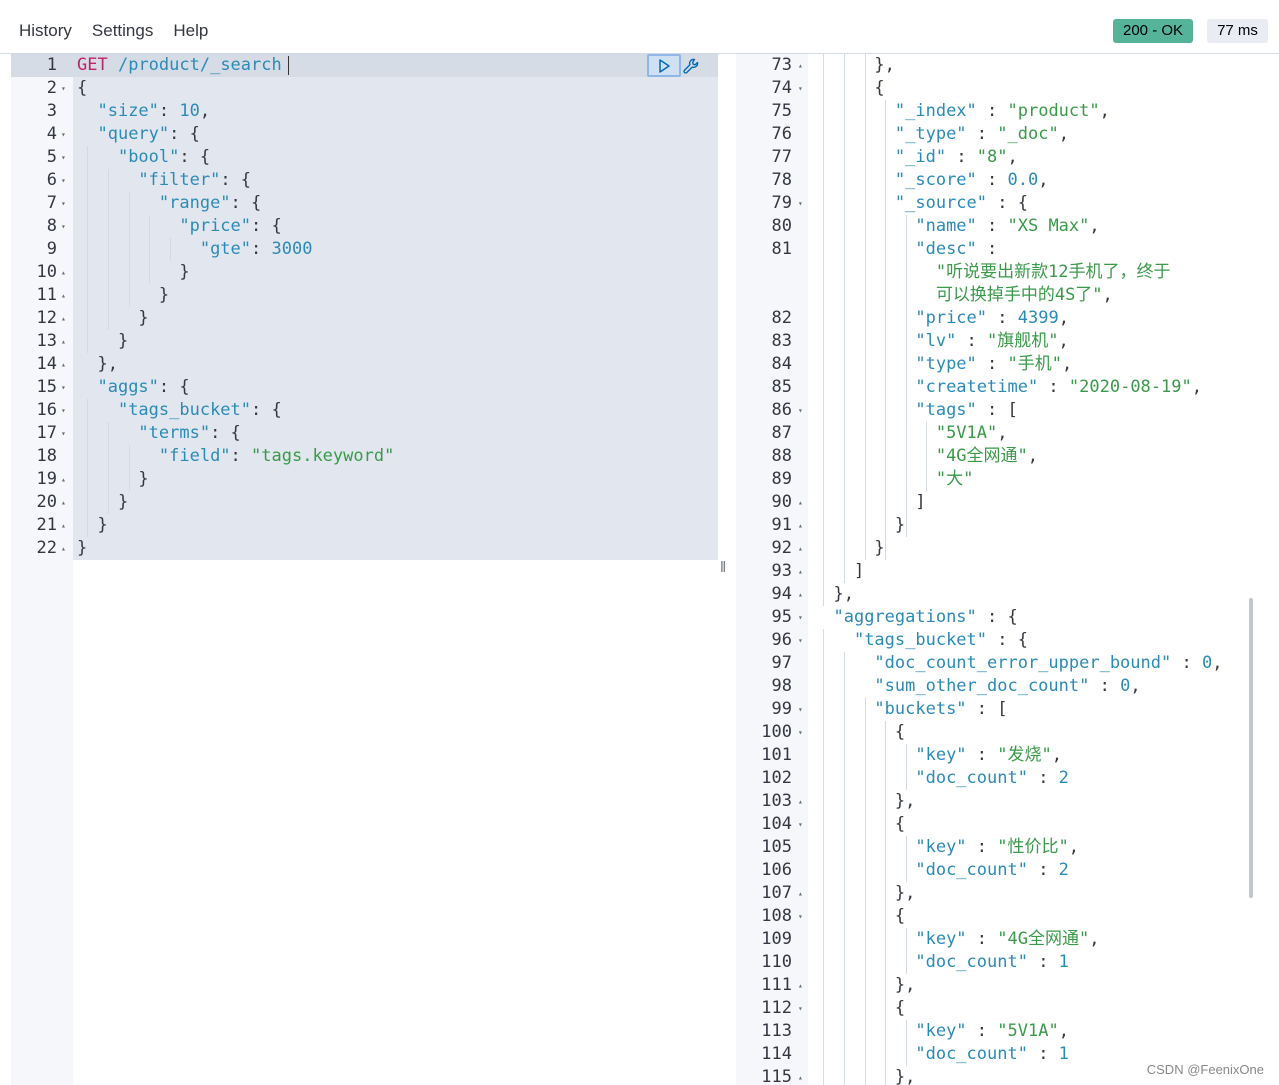  Describe the element at coordinates (184, 410) in the screenshot. I see `code-token: "tags_bucket"` at that location.